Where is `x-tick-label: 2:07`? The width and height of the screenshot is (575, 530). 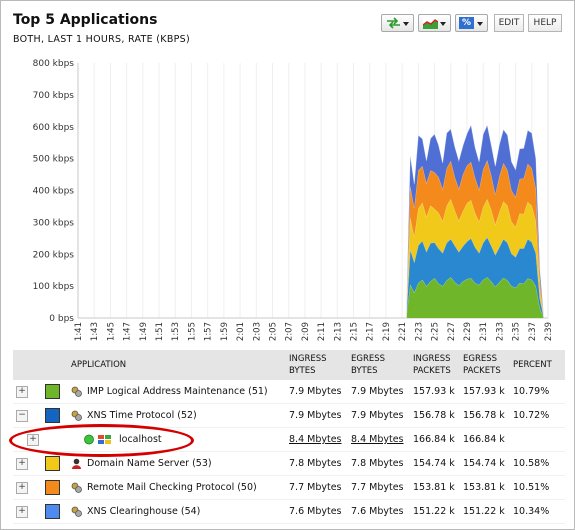
x-tick-label: 2:07 is located at coordinates (290, 331).